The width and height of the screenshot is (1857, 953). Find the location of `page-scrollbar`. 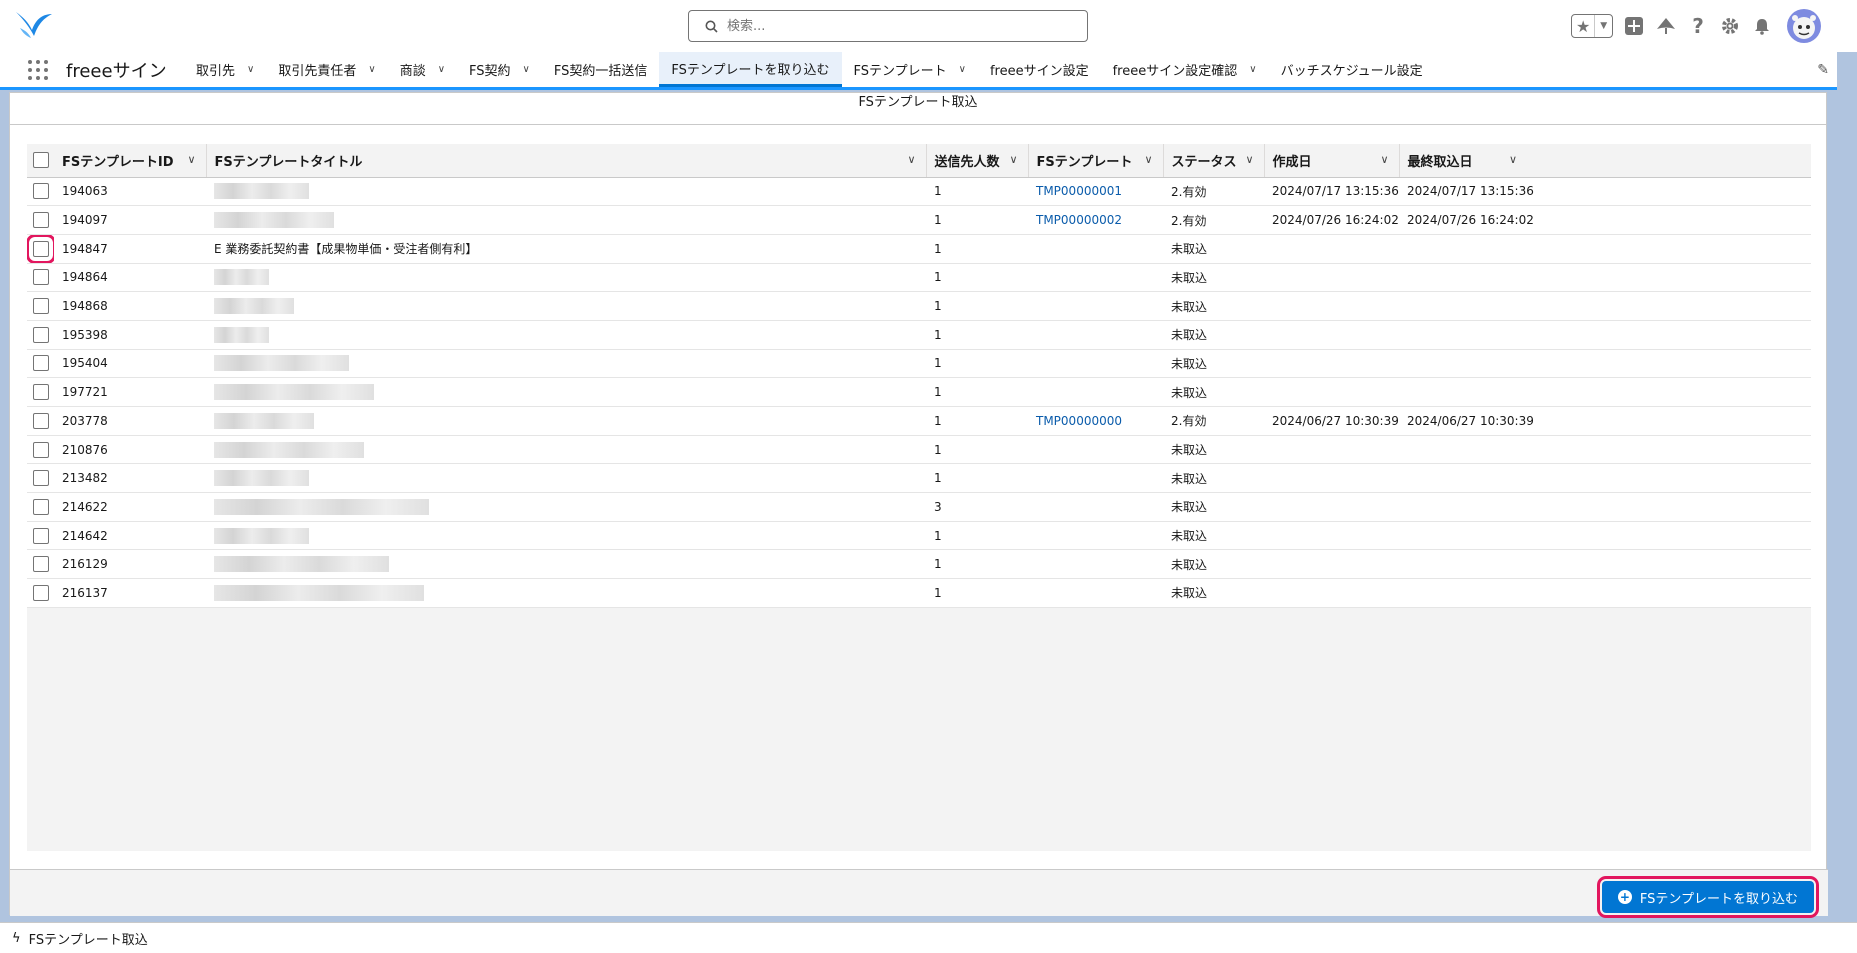

page-scrollbar is located at coordinates (1847, 487).